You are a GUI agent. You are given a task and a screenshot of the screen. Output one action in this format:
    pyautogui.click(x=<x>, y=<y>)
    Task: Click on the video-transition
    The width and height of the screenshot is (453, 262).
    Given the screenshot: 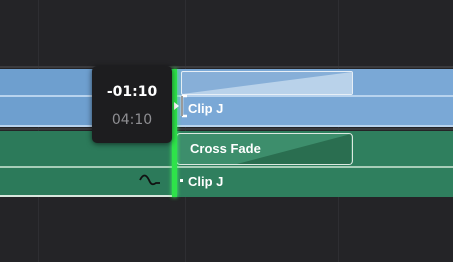 What is the action you would take?
    pyautogui.click(x=267, y=83)
    